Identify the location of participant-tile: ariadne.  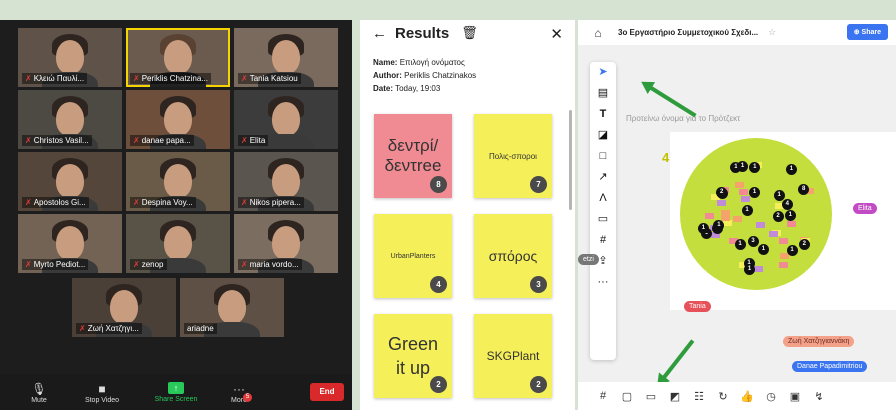
(232, 307).